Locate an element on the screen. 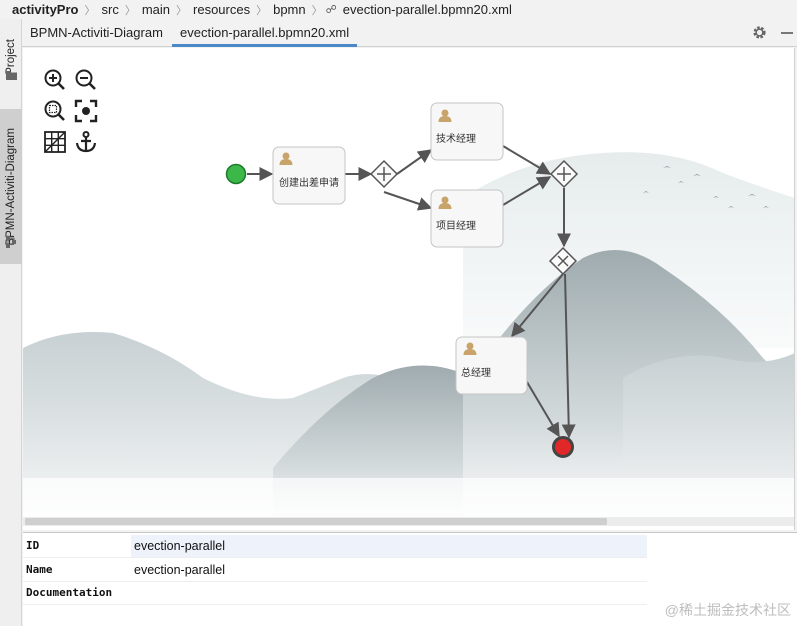 The width and height of the screenshot is (797, 626). exclusive-gateway is located at coordinates (563, 261).